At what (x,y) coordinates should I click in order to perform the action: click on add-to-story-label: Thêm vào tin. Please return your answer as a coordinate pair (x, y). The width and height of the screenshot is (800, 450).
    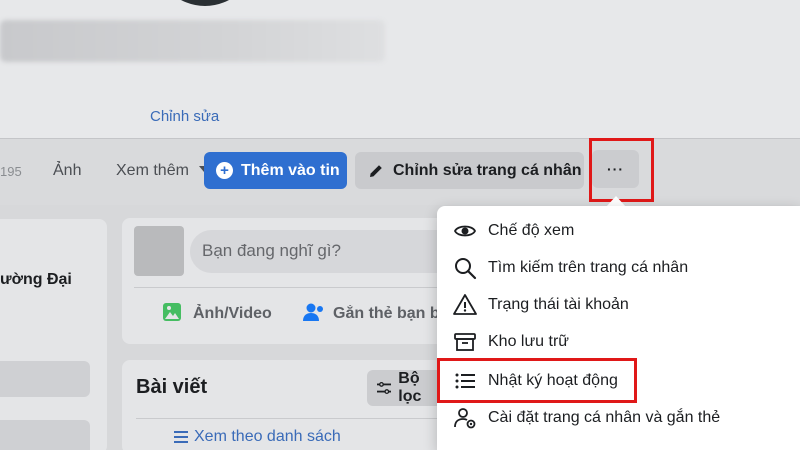
    Looking at the image, I should click on (290, 170).